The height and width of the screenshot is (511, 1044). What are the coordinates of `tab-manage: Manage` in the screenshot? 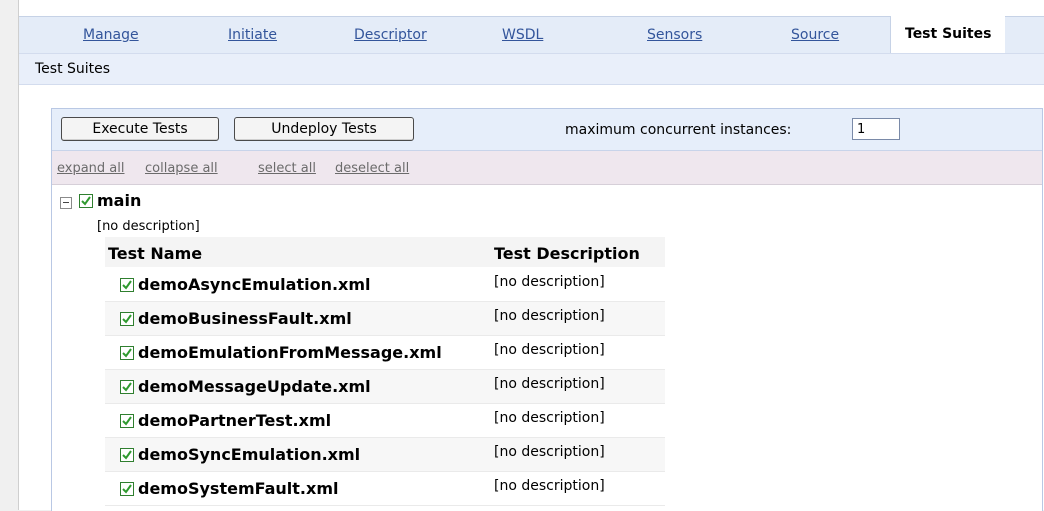 It's located at (111, 35).